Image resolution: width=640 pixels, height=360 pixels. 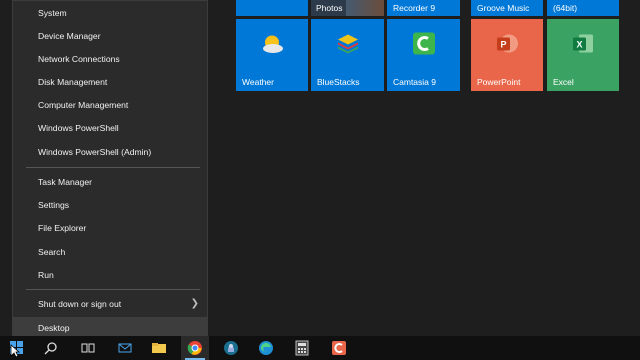 I want to click on tile-label: Camtasia 9, so click(x=414, y=82).